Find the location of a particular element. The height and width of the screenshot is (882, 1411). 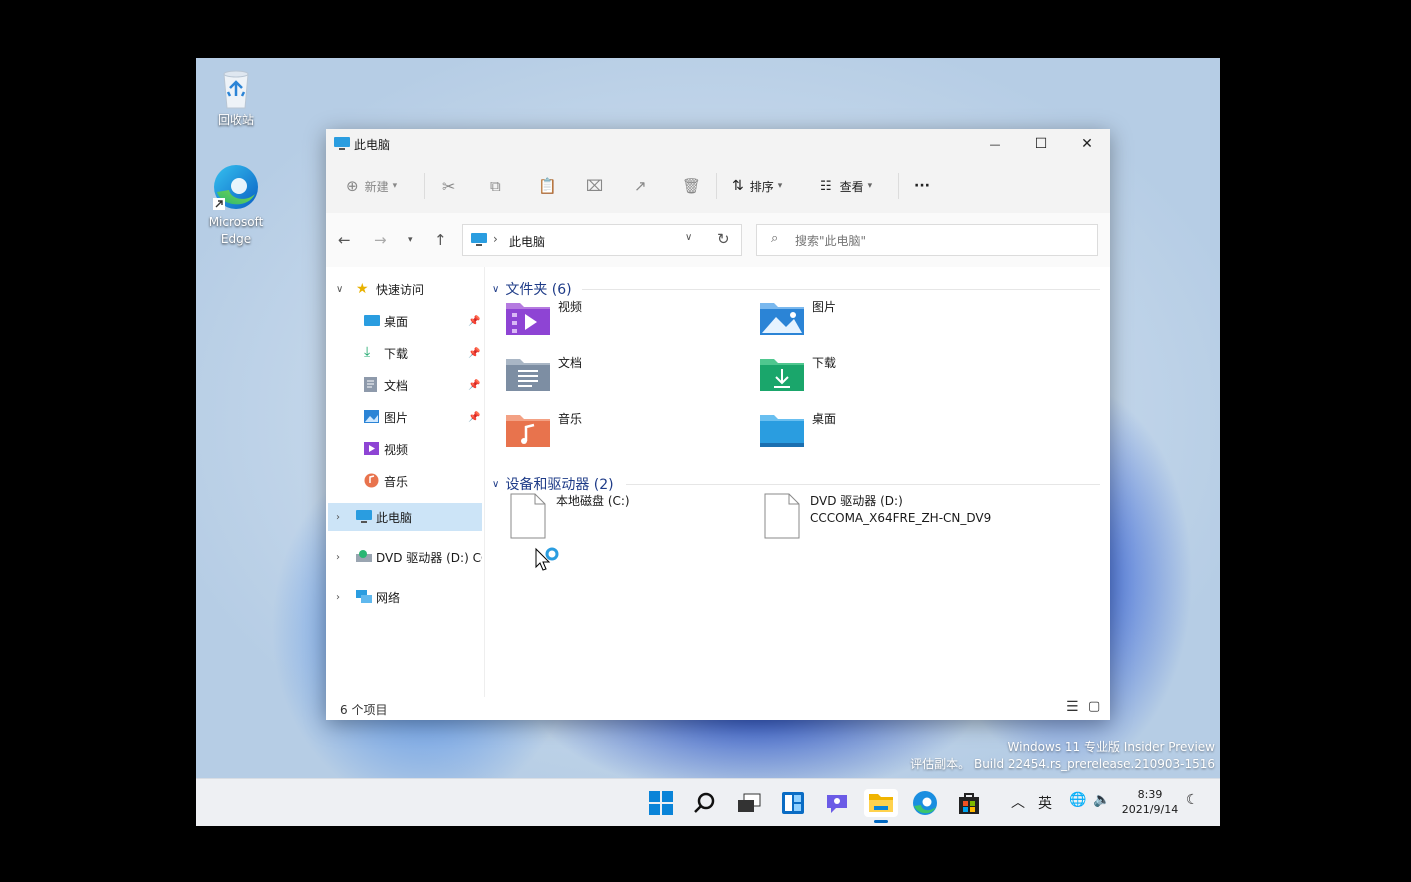

chat-icon is located at coordinates (837, 804).